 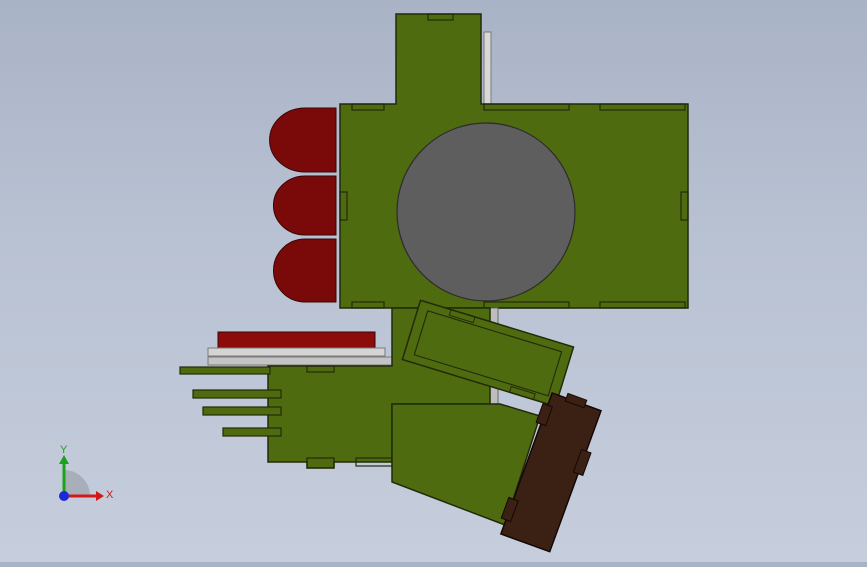 What do you see at coordinates (230, 401) in the screenshot?
I see `left-prongs` at bounding box center [230, 401].